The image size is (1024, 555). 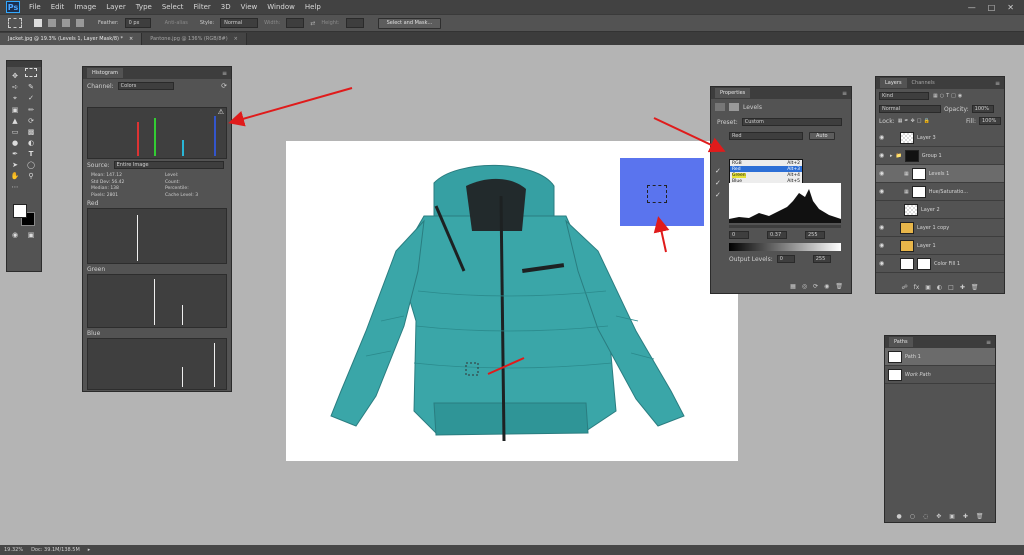 What do you see at coordinates (290, 107) in the screenshot?
I see `arrow-to-histogram` at bounding box center [290, 107].